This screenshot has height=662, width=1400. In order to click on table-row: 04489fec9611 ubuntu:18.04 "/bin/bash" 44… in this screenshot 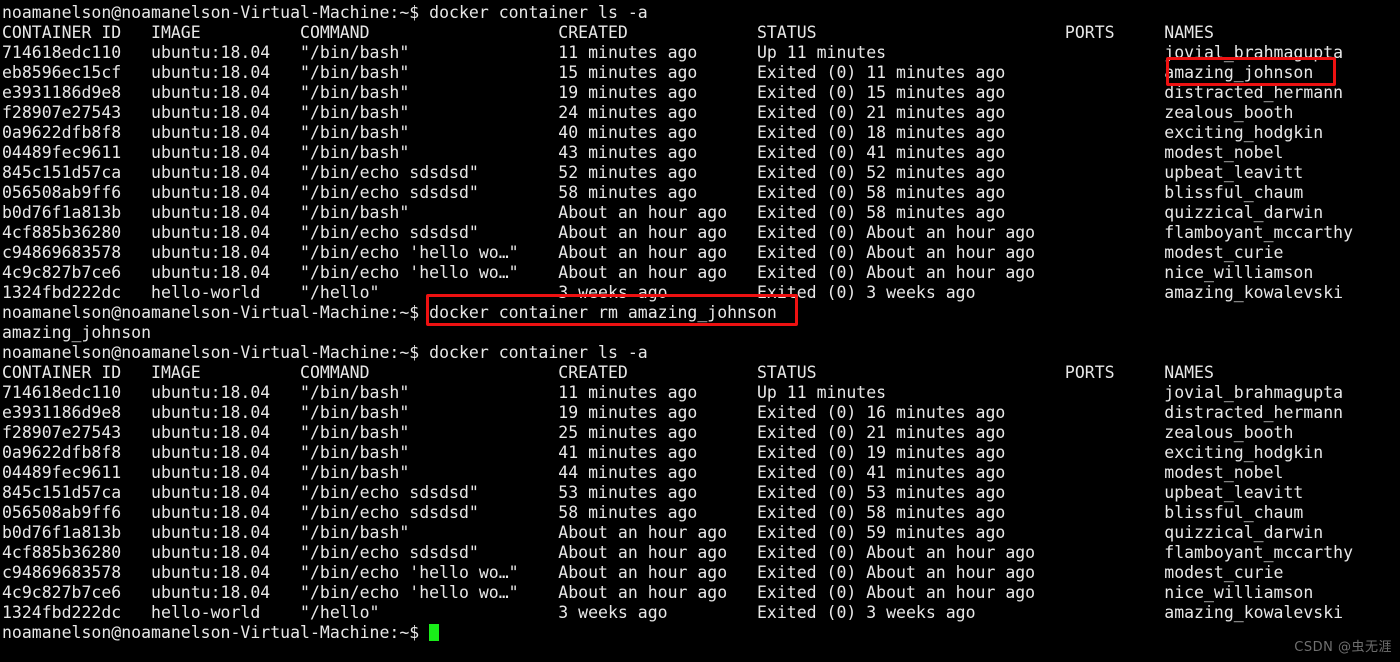, I will do `click(643, 472)`.